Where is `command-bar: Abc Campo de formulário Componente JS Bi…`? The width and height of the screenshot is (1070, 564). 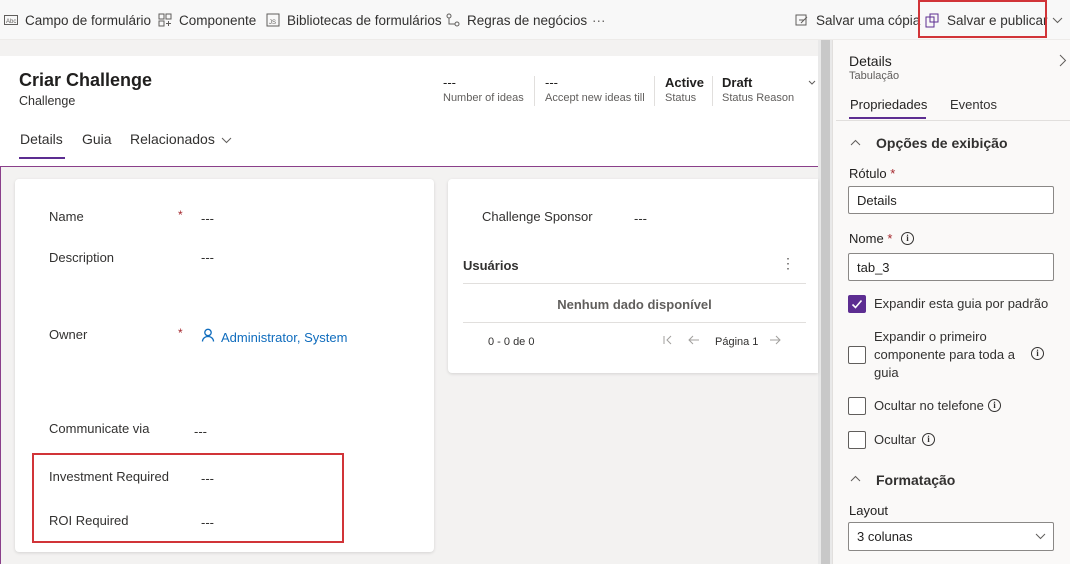
command-bar: Abc Campo de formulário Componente JS Bi… is located at coordinates (535, 20).